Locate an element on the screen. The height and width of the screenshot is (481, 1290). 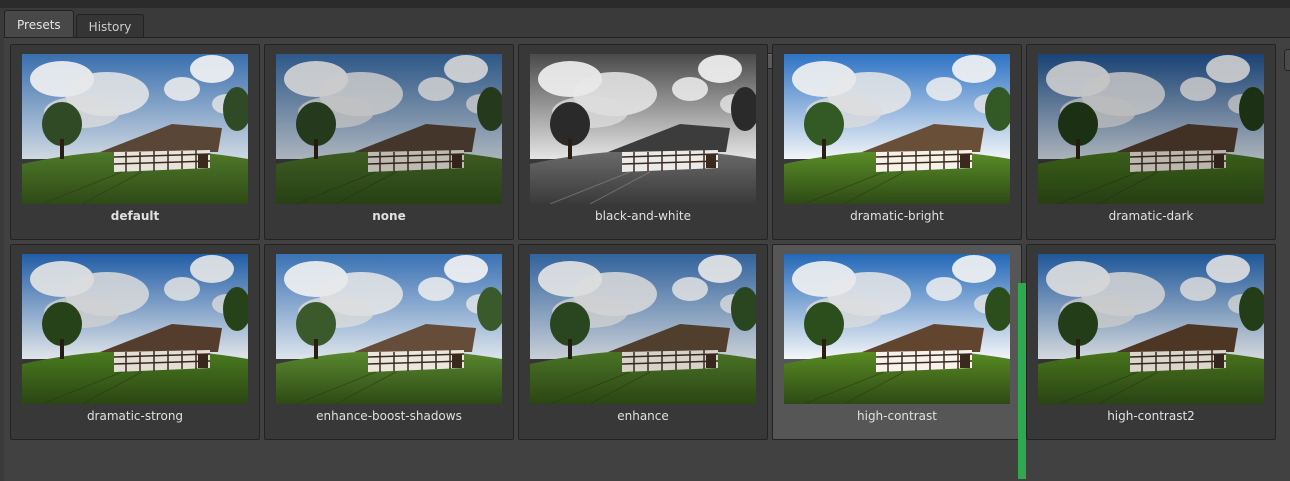
preset-label: dramatic-dark is located at coordinates (1151, 216).